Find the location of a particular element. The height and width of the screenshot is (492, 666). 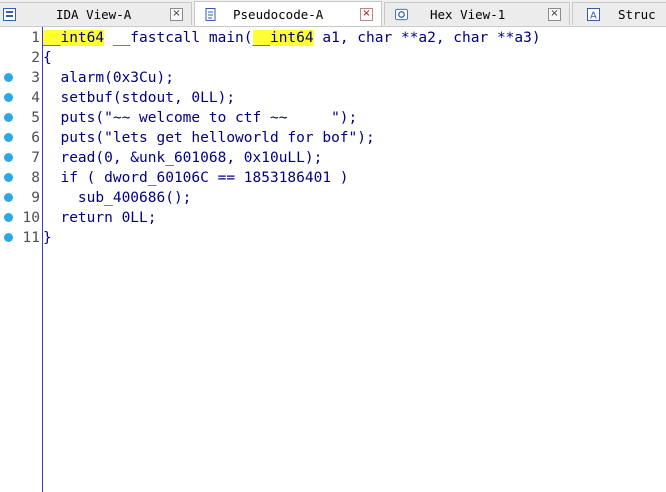

ida-view-icon is located at coordinates (9, 14).